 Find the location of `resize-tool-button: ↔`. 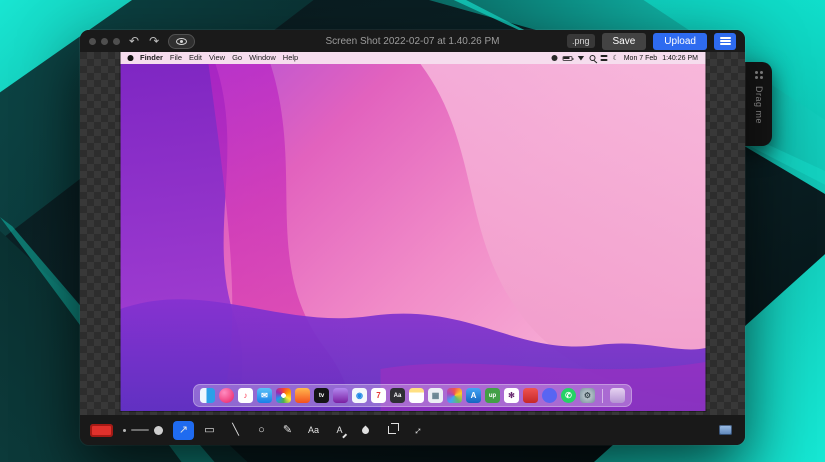

resize-tool-button: ↔ is located at coordinates (417, 430).